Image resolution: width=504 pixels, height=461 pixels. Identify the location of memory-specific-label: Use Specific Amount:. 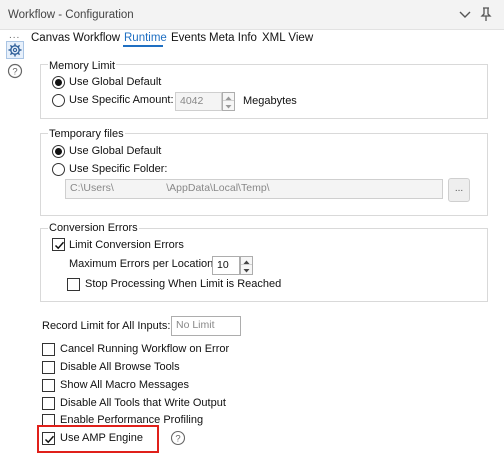
(121, 100).